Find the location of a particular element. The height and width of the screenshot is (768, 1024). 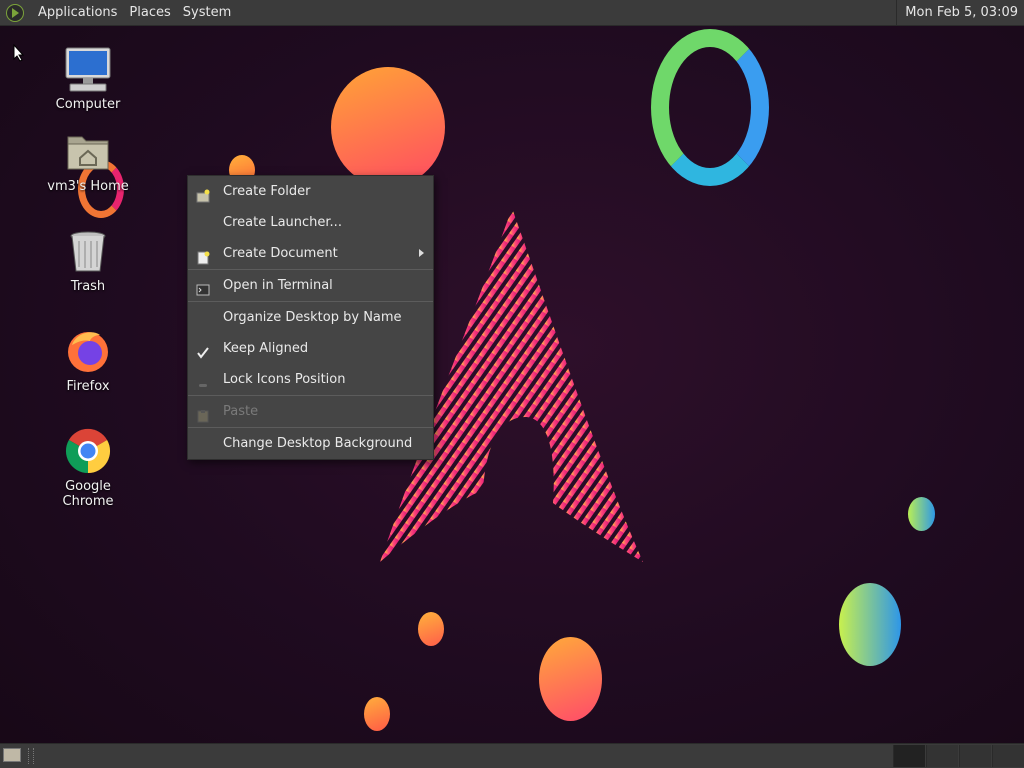

desktop-icon-computer: Computer is located at coordinates (88, 78).